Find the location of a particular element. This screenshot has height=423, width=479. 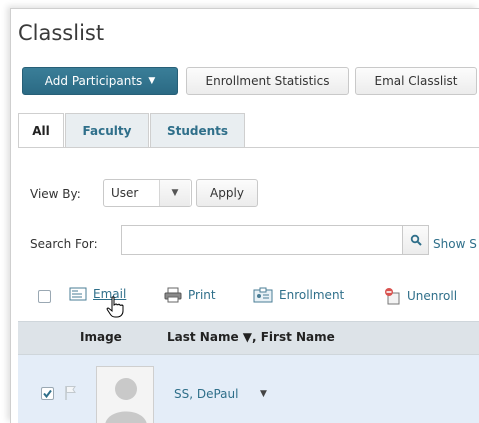

show-search-options-link: Show S is located at coordinates (455, 244).